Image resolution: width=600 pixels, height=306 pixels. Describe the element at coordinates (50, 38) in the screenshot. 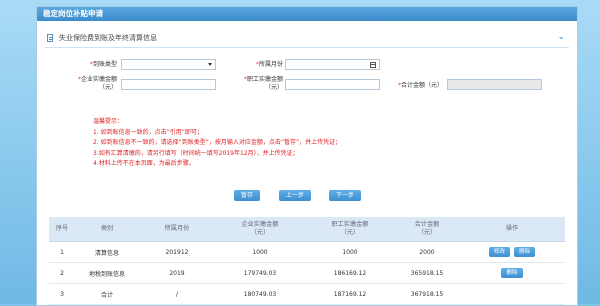

I see `document-icon` at that location.